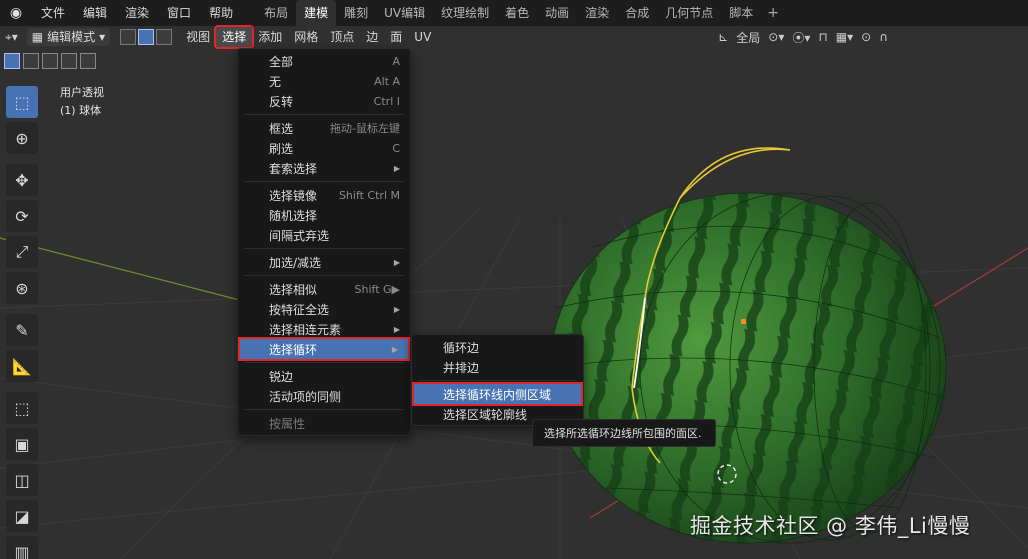 The image size is (1028, 559). What do you see at coordinates (324, 262) in the screenshot?
I see `menu-item-select-more-less: 加选/减选 ▶` at bounding box center [324, 262].